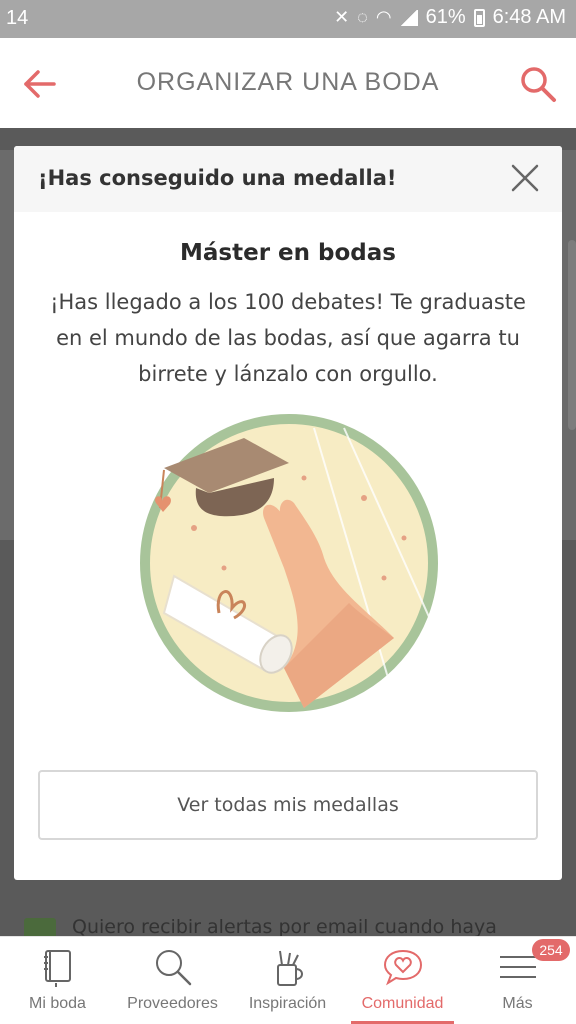 This screenshot has width=576, height=1024. Describe the element at coordinates (287, 1003) in the screenshot. I see `nav-label: Inspiración` at that location.